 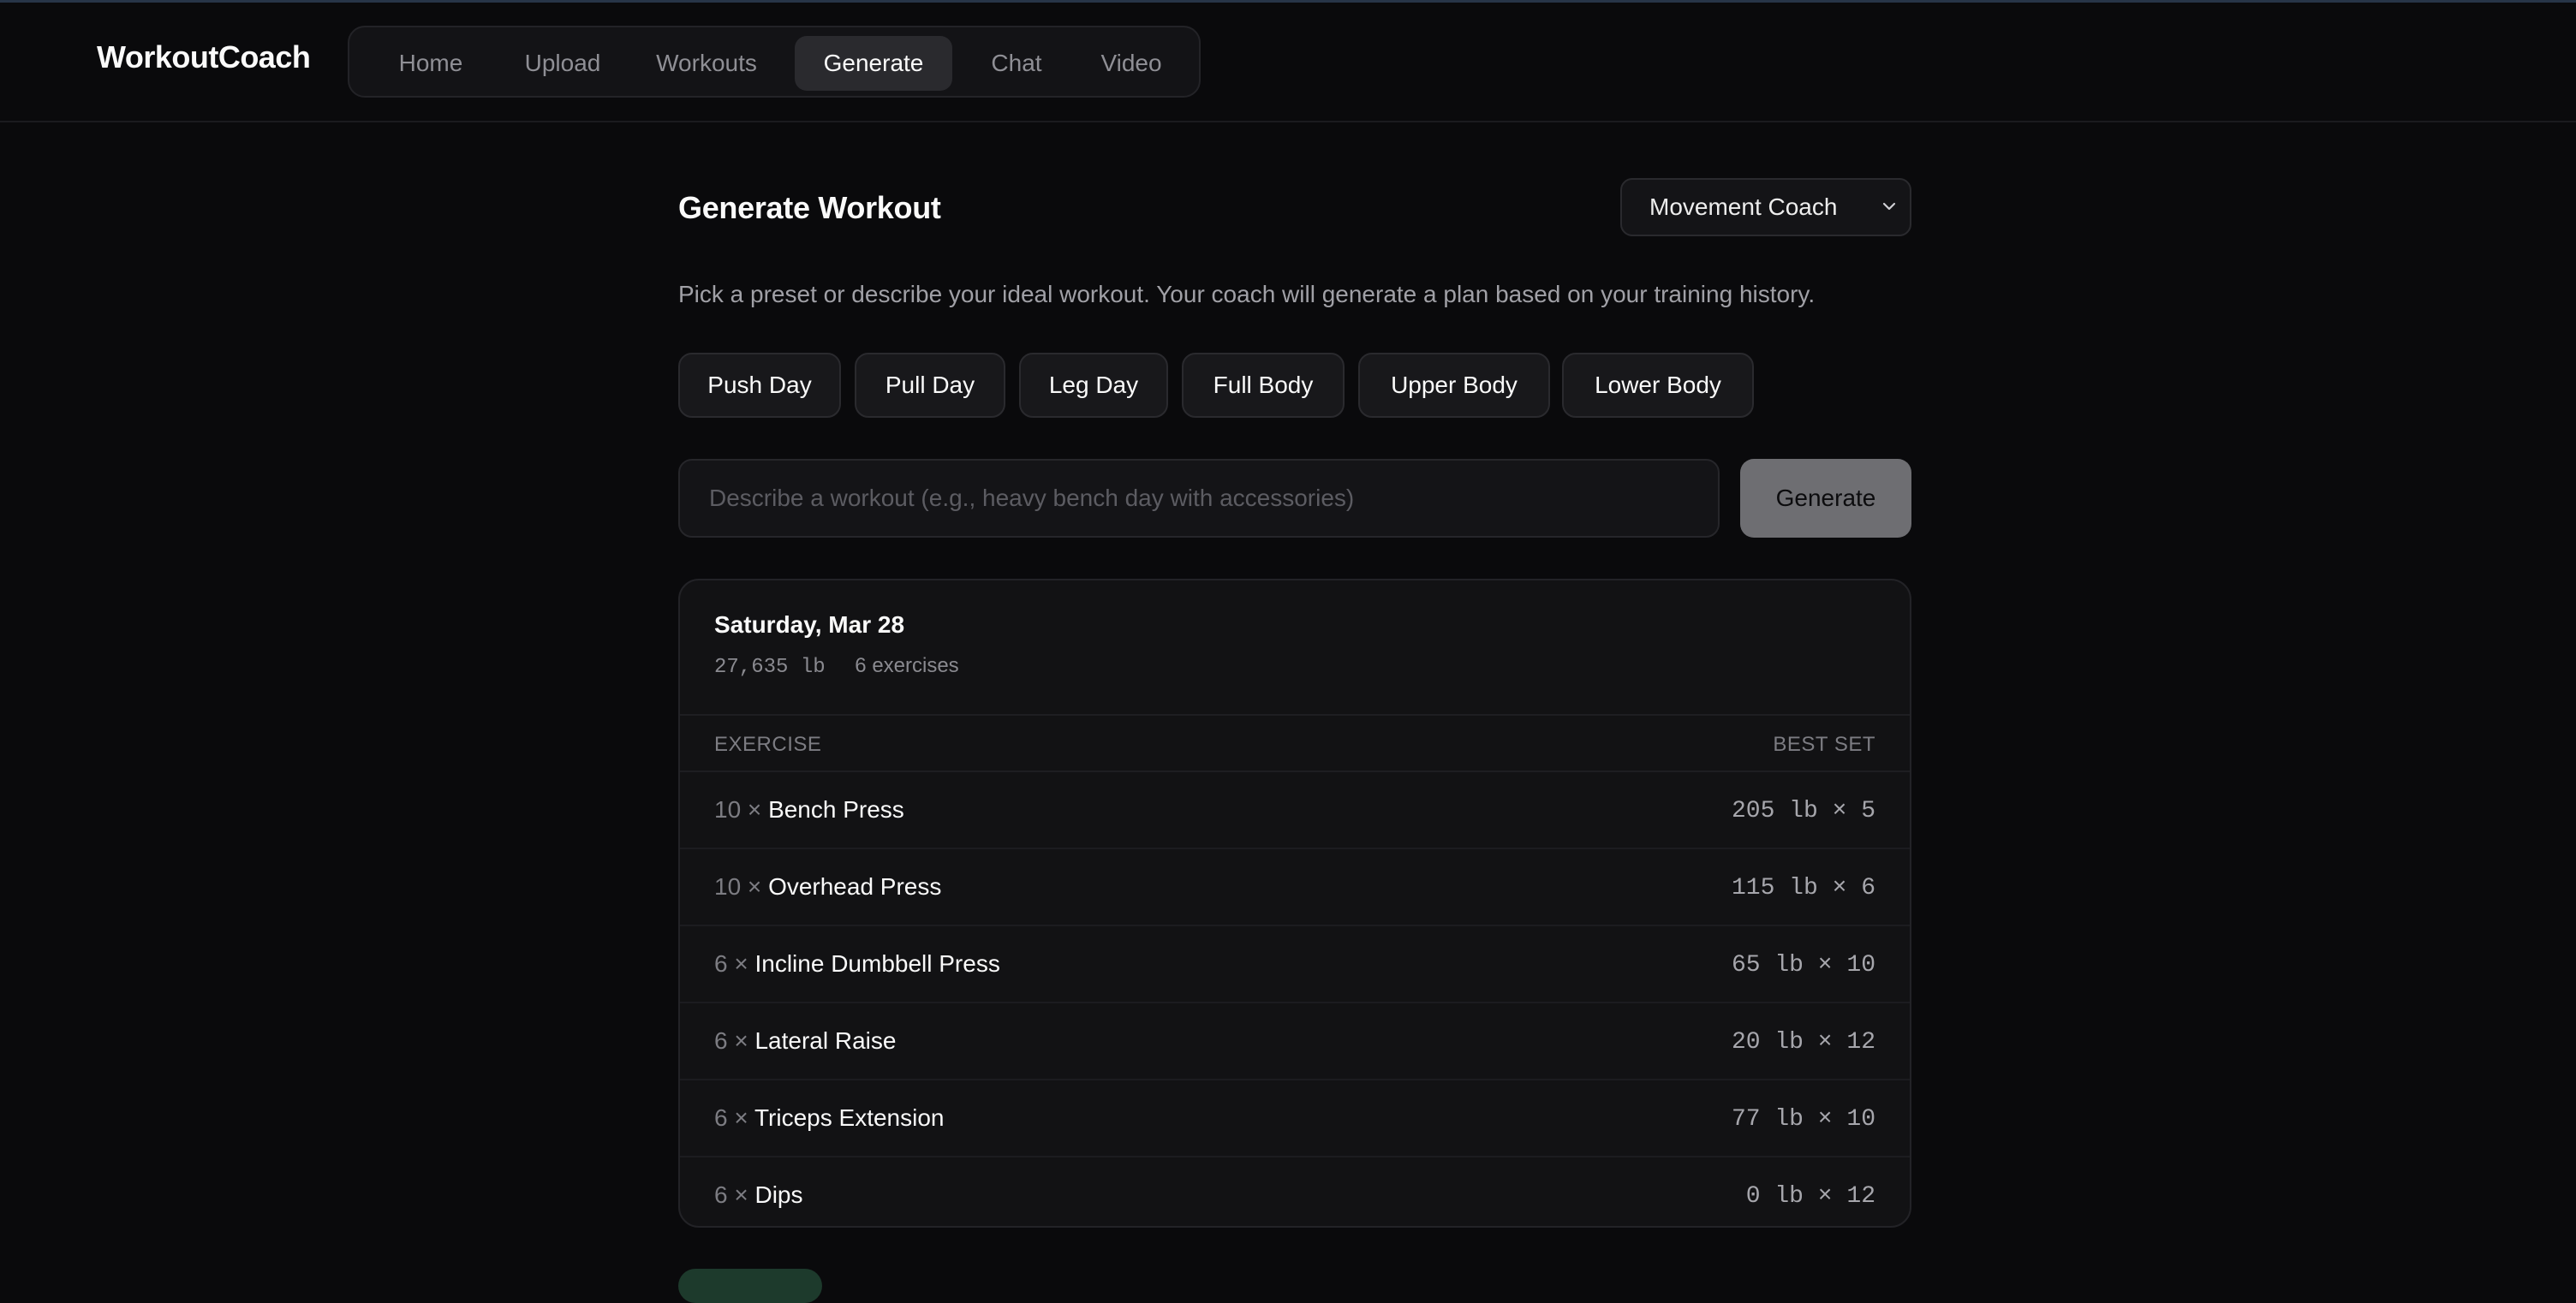 What do you see at coordinates (1295, 744) in the screenshot?
I see `exercise-table-header: EXERCISE BEST SET` at bounding box center [1295, 744].